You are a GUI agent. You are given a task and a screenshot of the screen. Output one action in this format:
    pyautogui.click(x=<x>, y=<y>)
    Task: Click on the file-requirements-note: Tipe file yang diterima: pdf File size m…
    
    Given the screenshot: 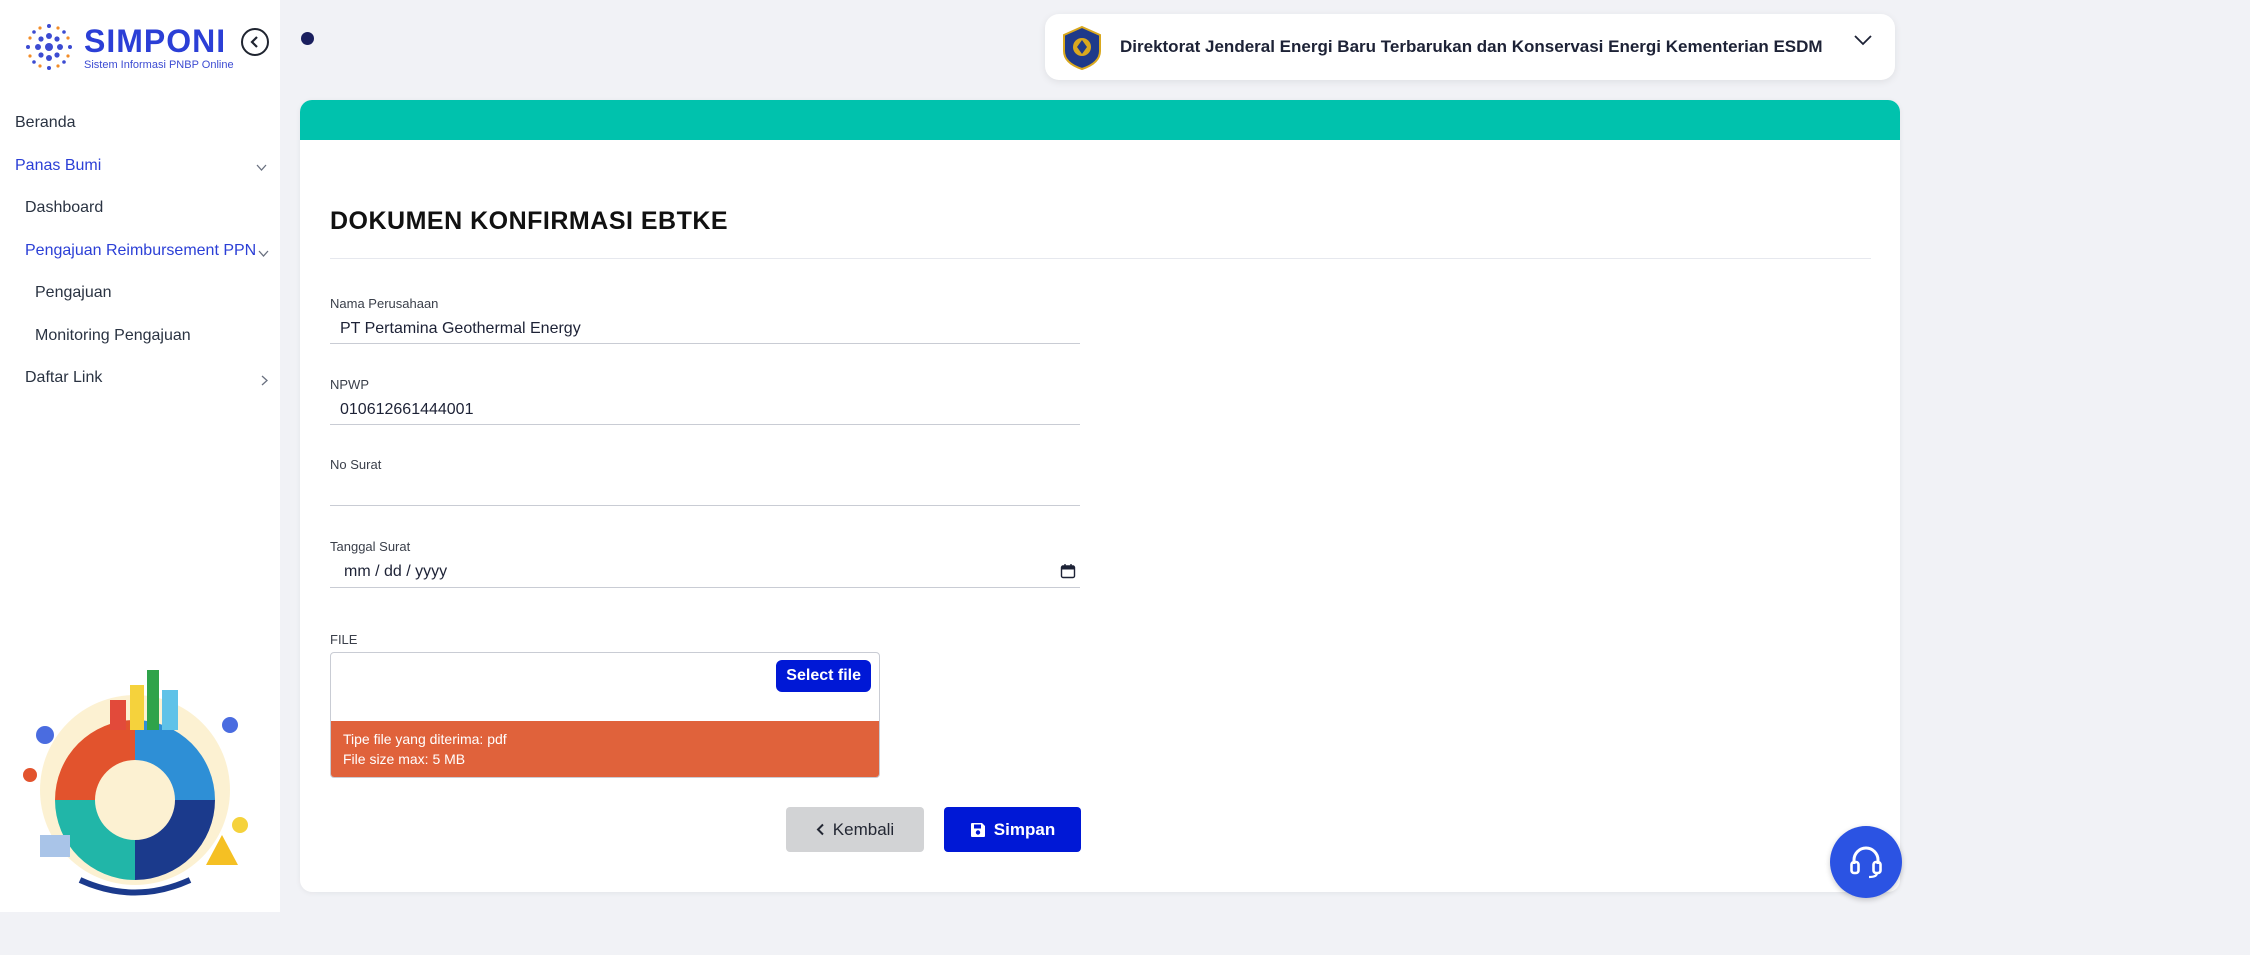 What is the action you would take?
    pyautogui.click(x=605, y=749)
    